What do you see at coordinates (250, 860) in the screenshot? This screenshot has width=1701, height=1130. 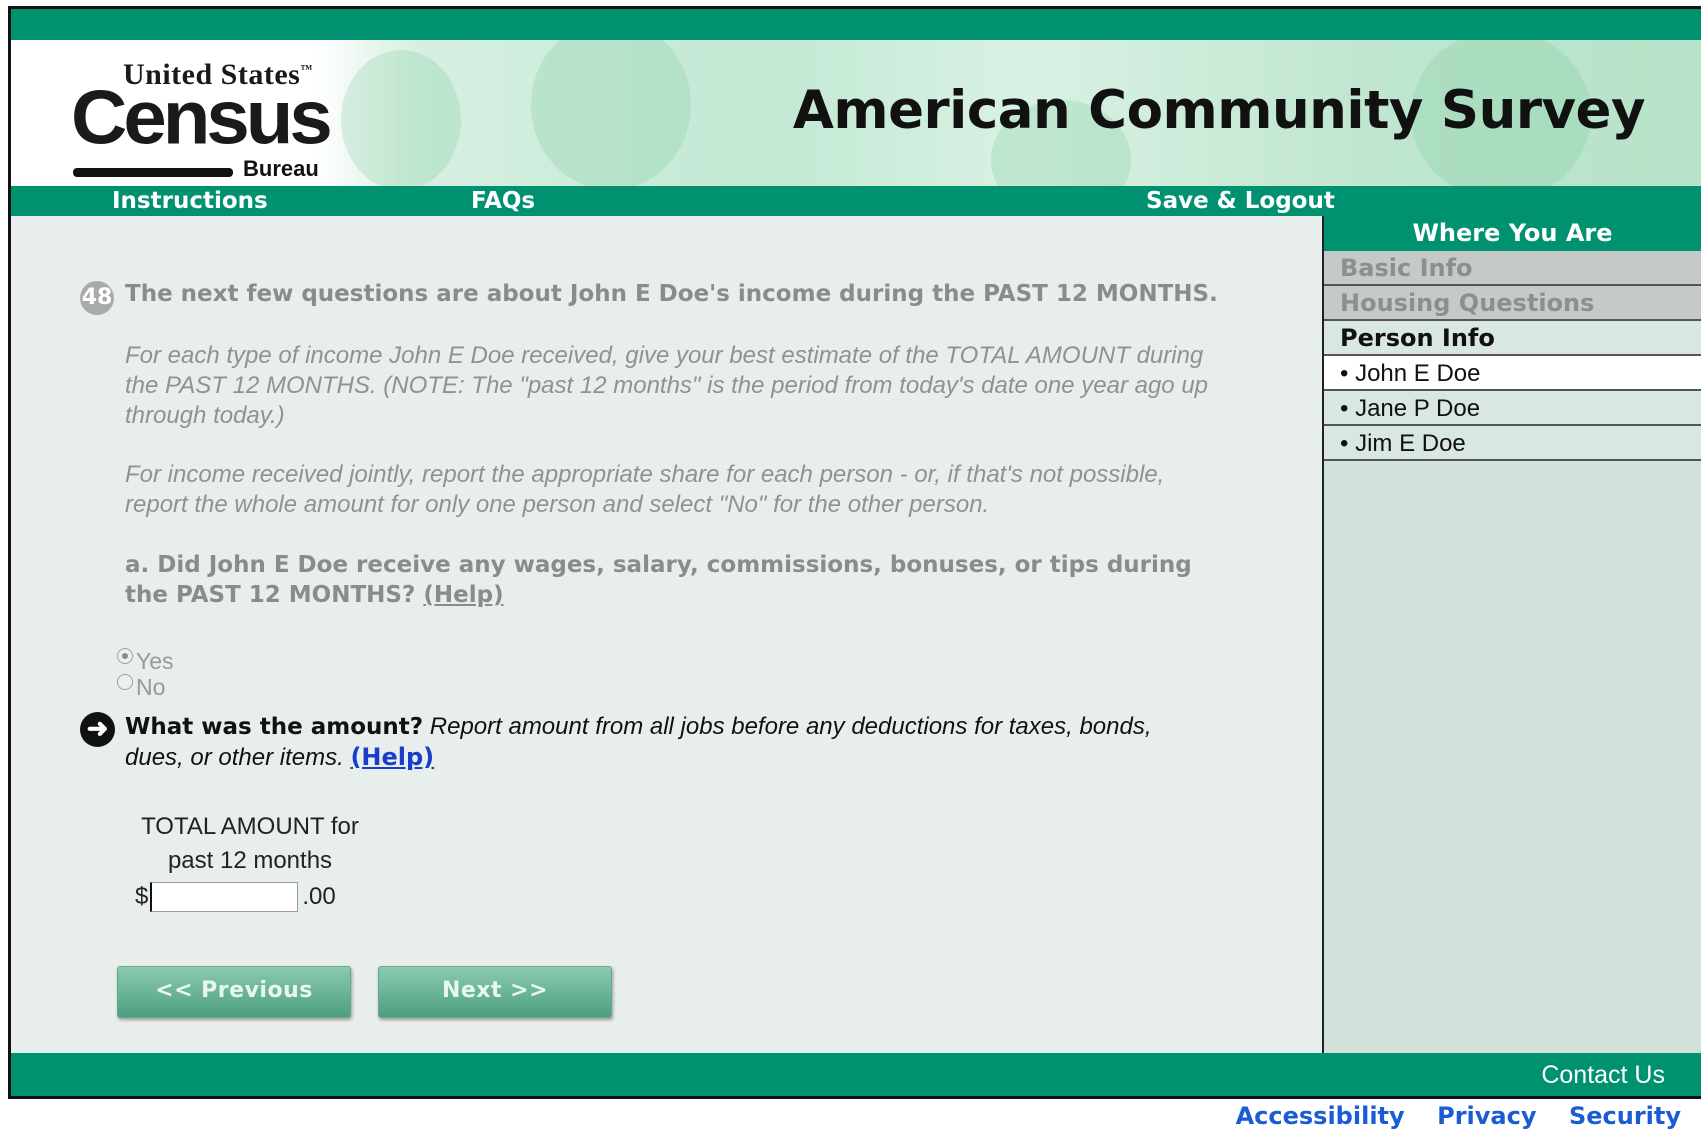 I see `total-amount-label-line2: past 12 months` at bounding box center [250, 860].